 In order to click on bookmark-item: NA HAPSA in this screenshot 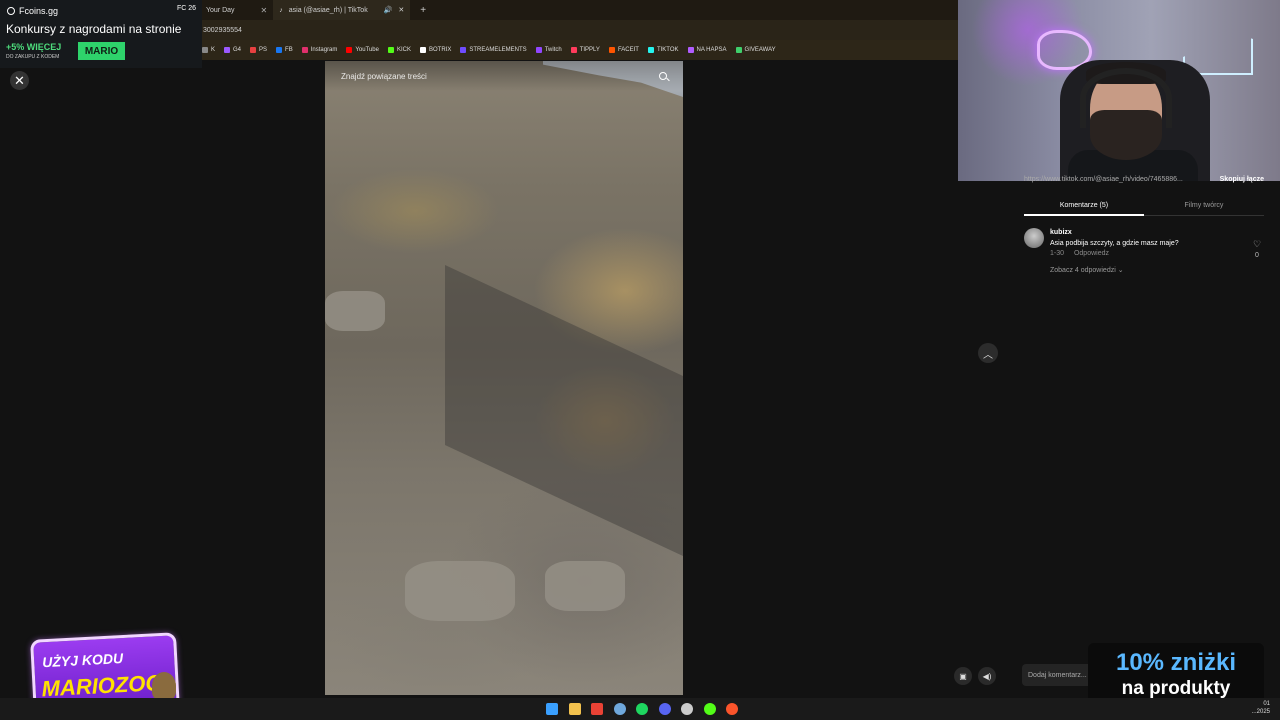, I will do `click(707, 50)`.